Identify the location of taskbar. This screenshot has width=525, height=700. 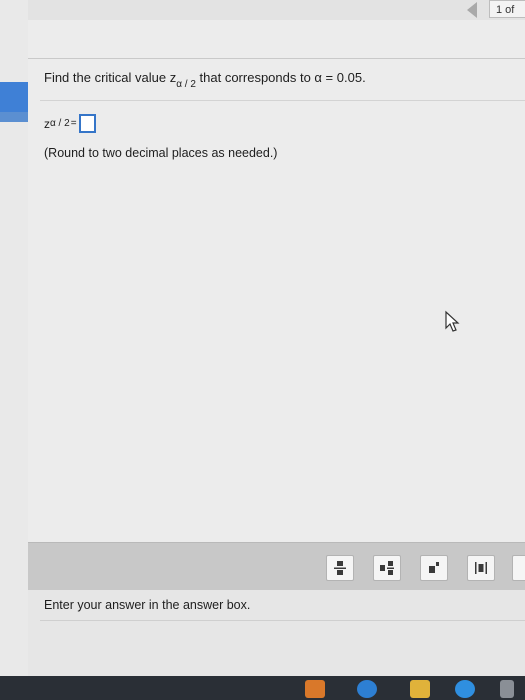
(262, 688).